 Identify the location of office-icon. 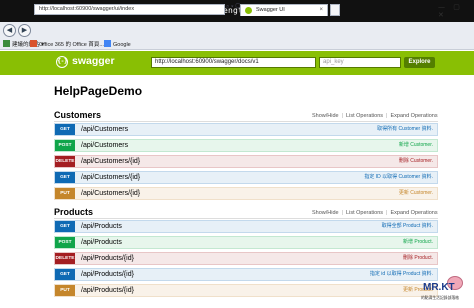
(33, 43).